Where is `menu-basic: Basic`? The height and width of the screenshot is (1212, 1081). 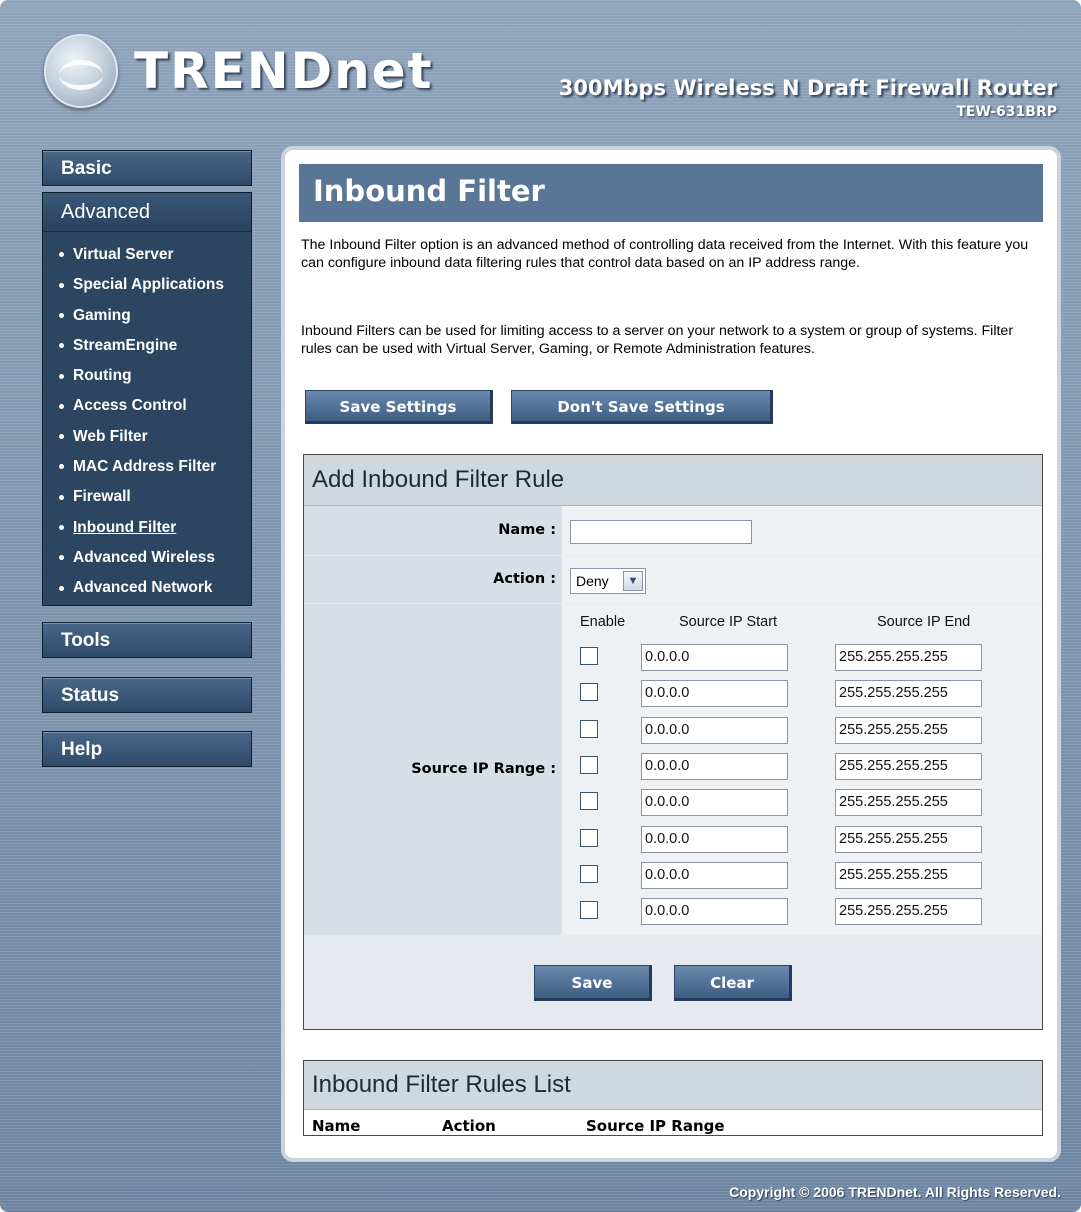
menu-basic: Basic is located at coordinates (147, 168).